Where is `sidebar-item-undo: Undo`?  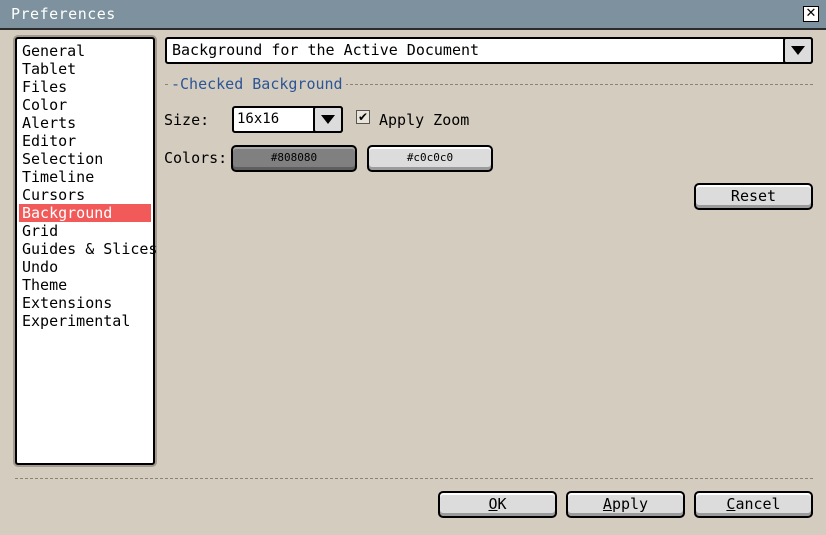 sidebar-item-undo: Undo is located at coordinates (85, 267).